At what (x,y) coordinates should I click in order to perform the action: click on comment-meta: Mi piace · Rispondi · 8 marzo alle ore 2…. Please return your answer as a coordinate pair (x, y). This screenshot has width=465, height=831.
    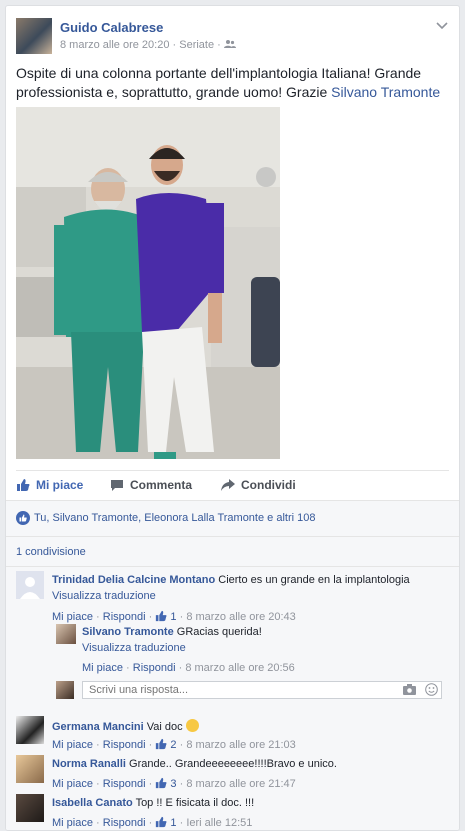
    Looking at the image, I should click on (188, 668).